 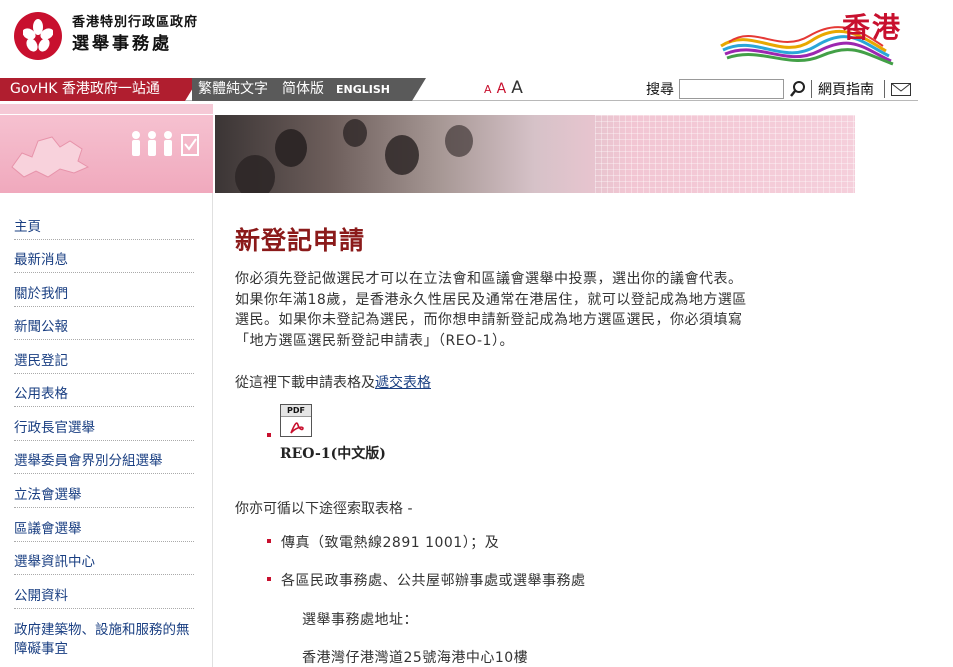 I want to click on list-item-fax: 傳真（致電熱線2891 1001）；及, so click(x=390, y=543).